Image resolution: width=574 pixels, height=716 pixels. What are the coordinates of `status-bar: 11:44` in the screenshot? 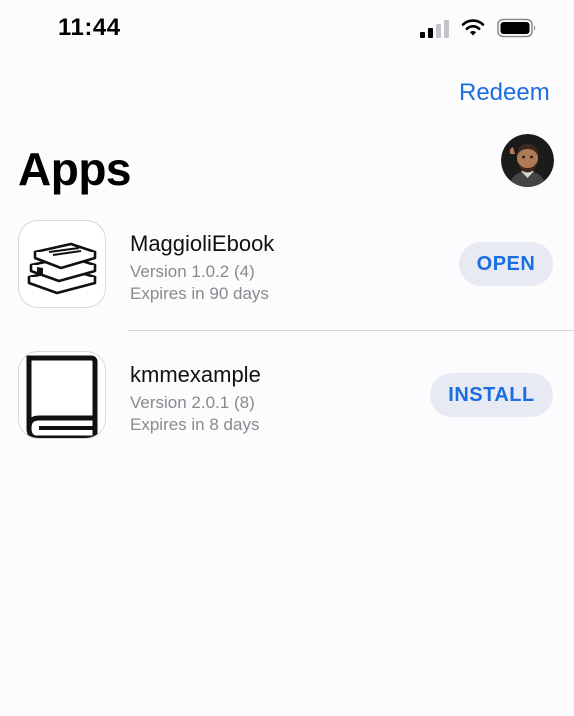 It's located at (287, 28).